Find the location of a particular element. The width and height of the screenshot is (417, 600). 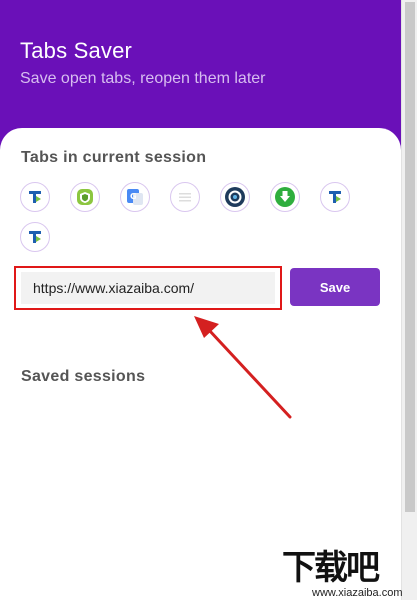

save-button: Save is located at coordinates (335, 287).